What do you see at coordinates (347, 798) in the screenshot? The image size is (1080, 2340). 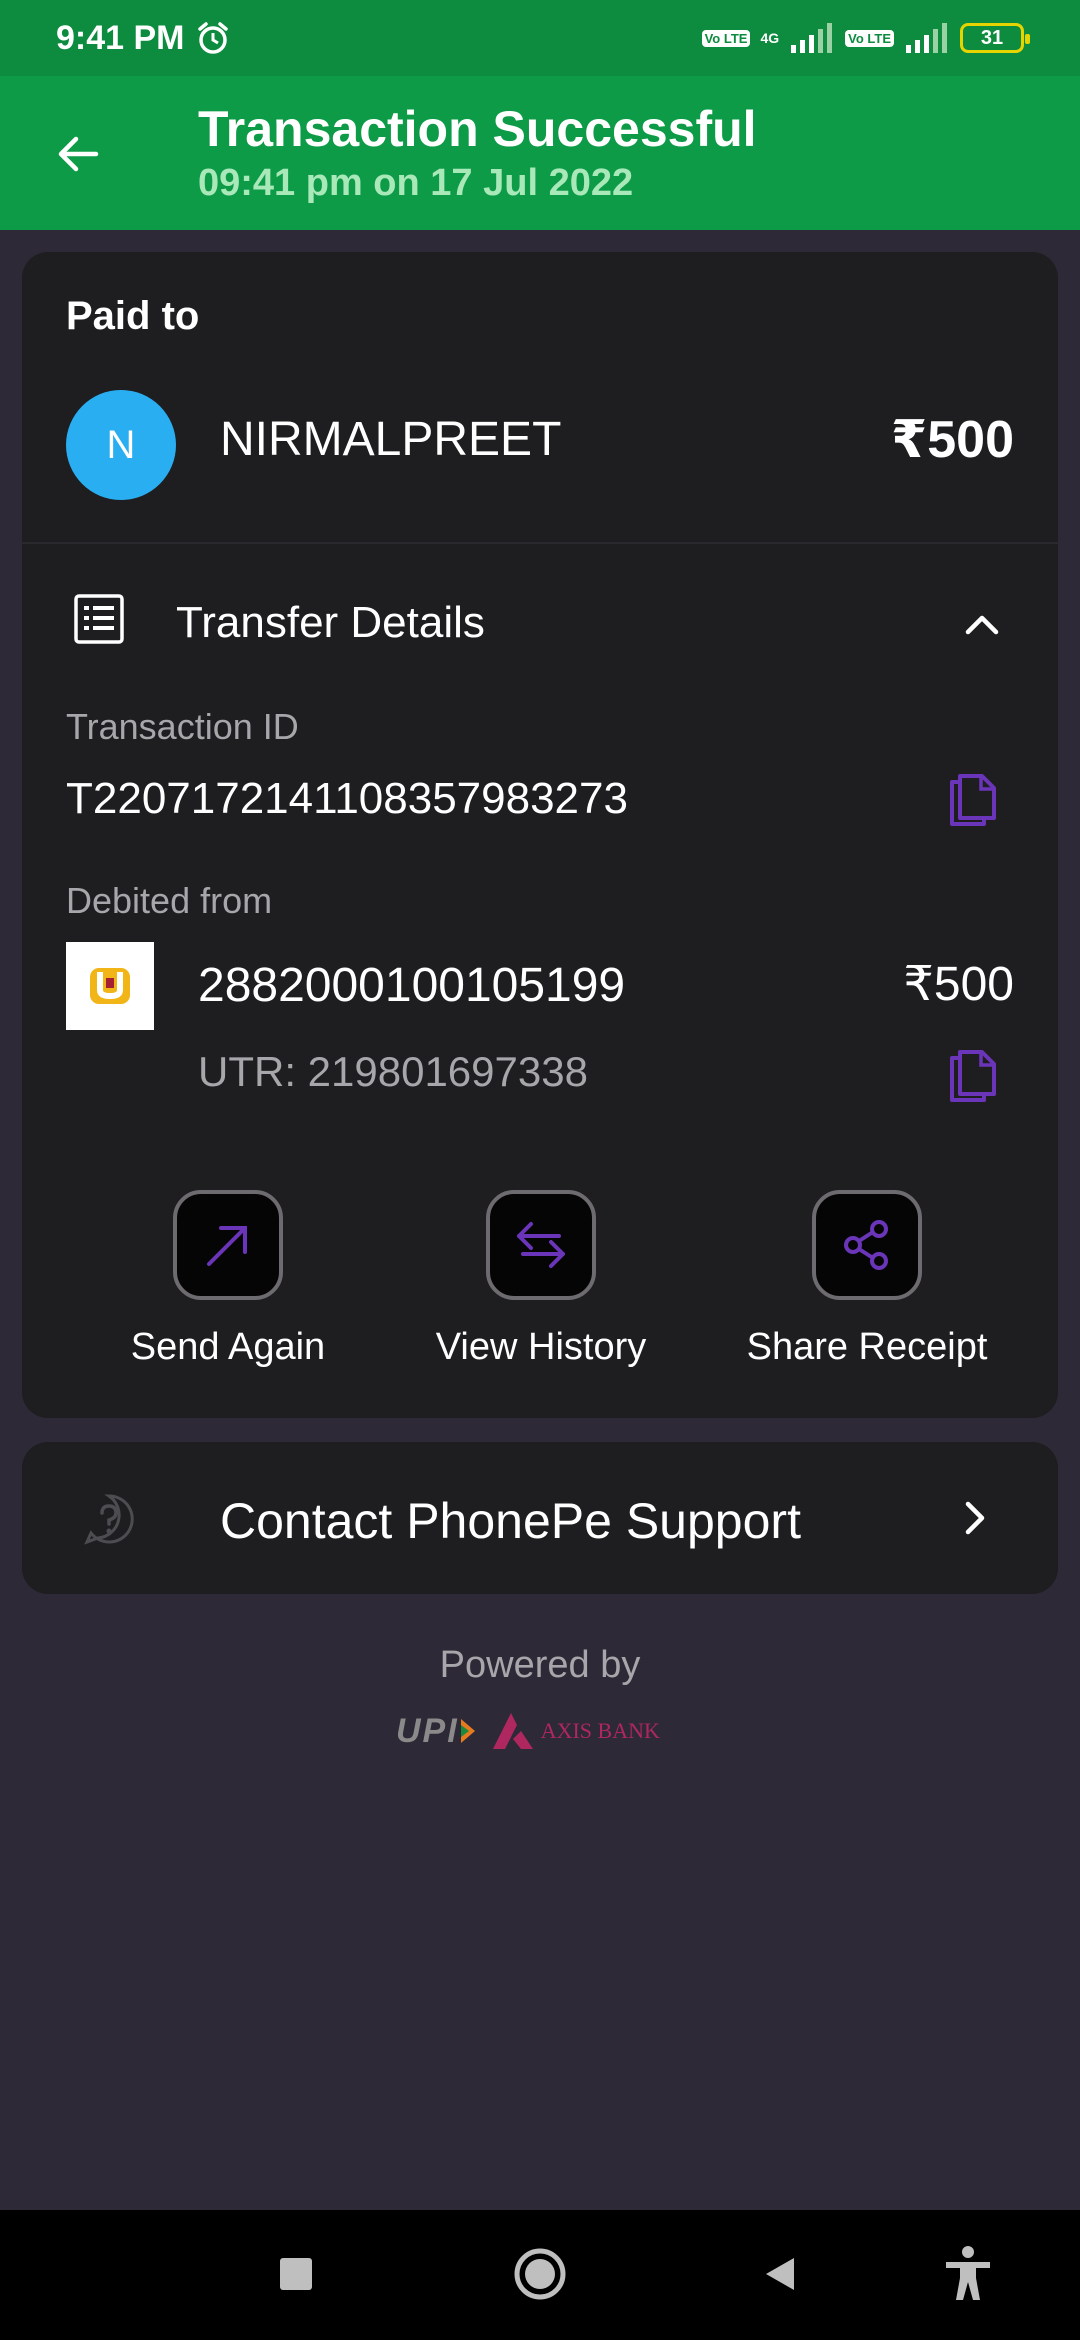 I see `transaction-id: T2207172141108357983273` at bounding box center [347, 798].